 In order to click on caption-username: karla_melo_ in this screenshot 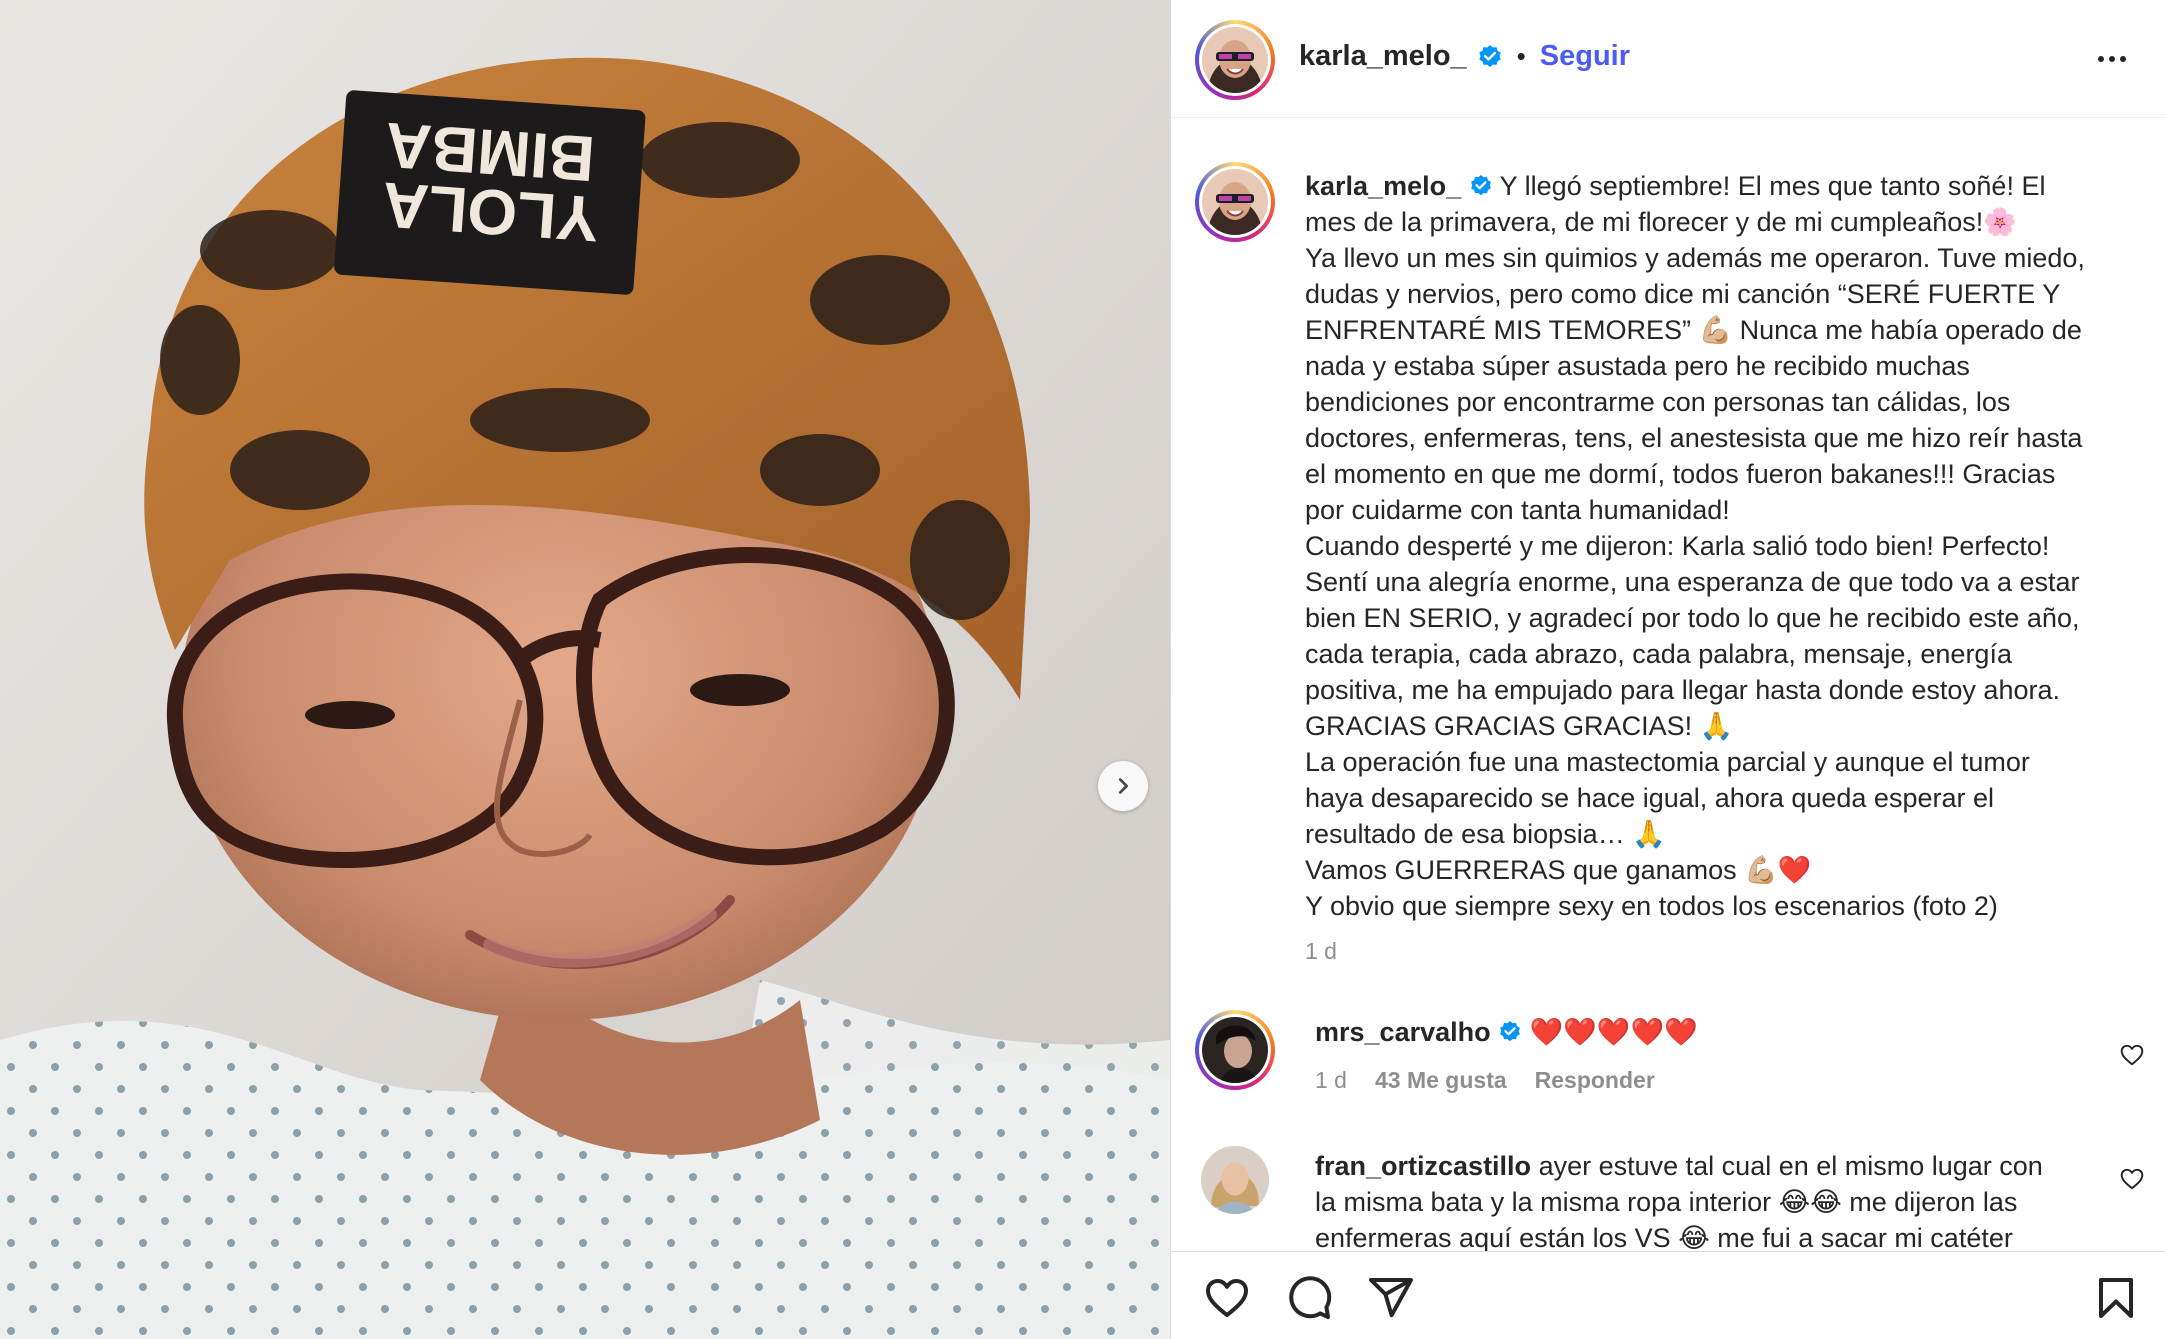, I will do `click(1383, 186)`.